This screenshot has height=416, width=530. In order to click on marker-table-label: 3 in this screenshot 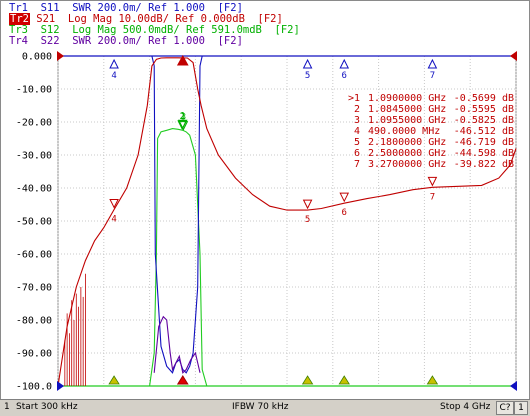, I will do `click(357, 120)`.